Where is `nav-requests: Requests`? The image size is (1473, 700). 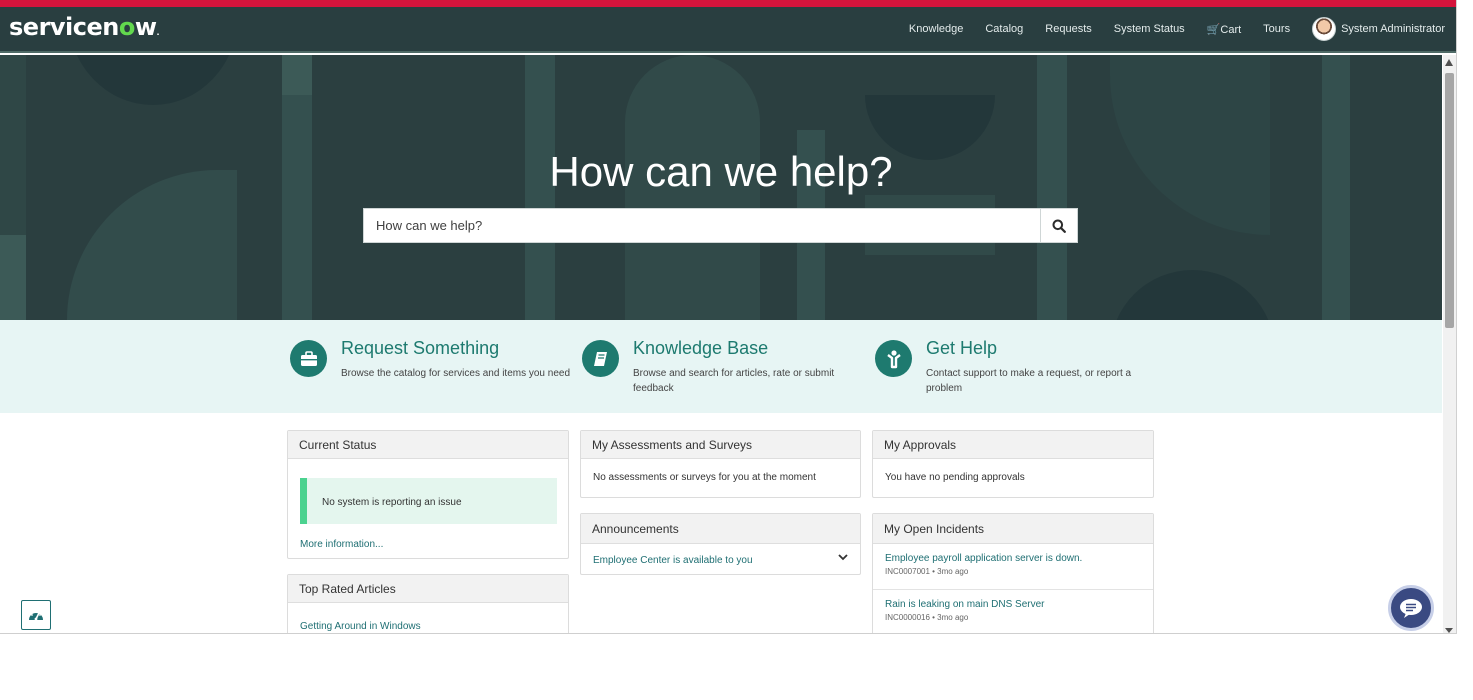 nav-requests: Requests is located at coordinates (1068, 29).